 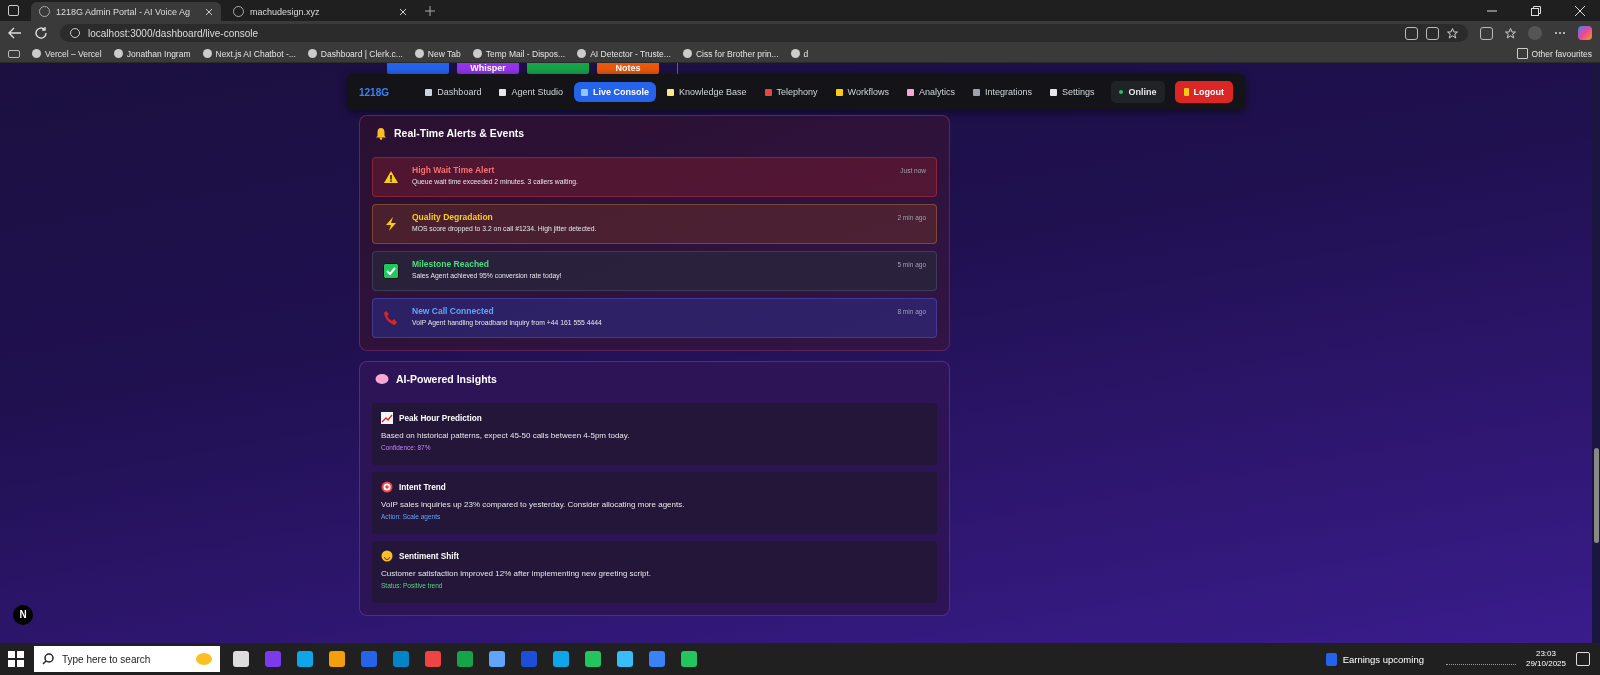 I want to click on news-widget: Earnings upcoming, so click(x=1374, y=659).